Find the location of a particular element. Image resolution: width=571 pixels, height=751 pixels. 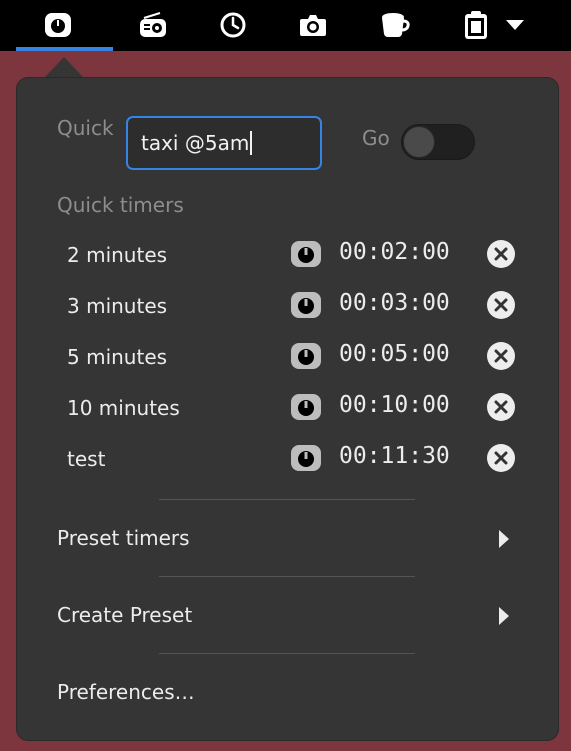

timer-duration: 00:02:00 is located at coordinates (394, 252).